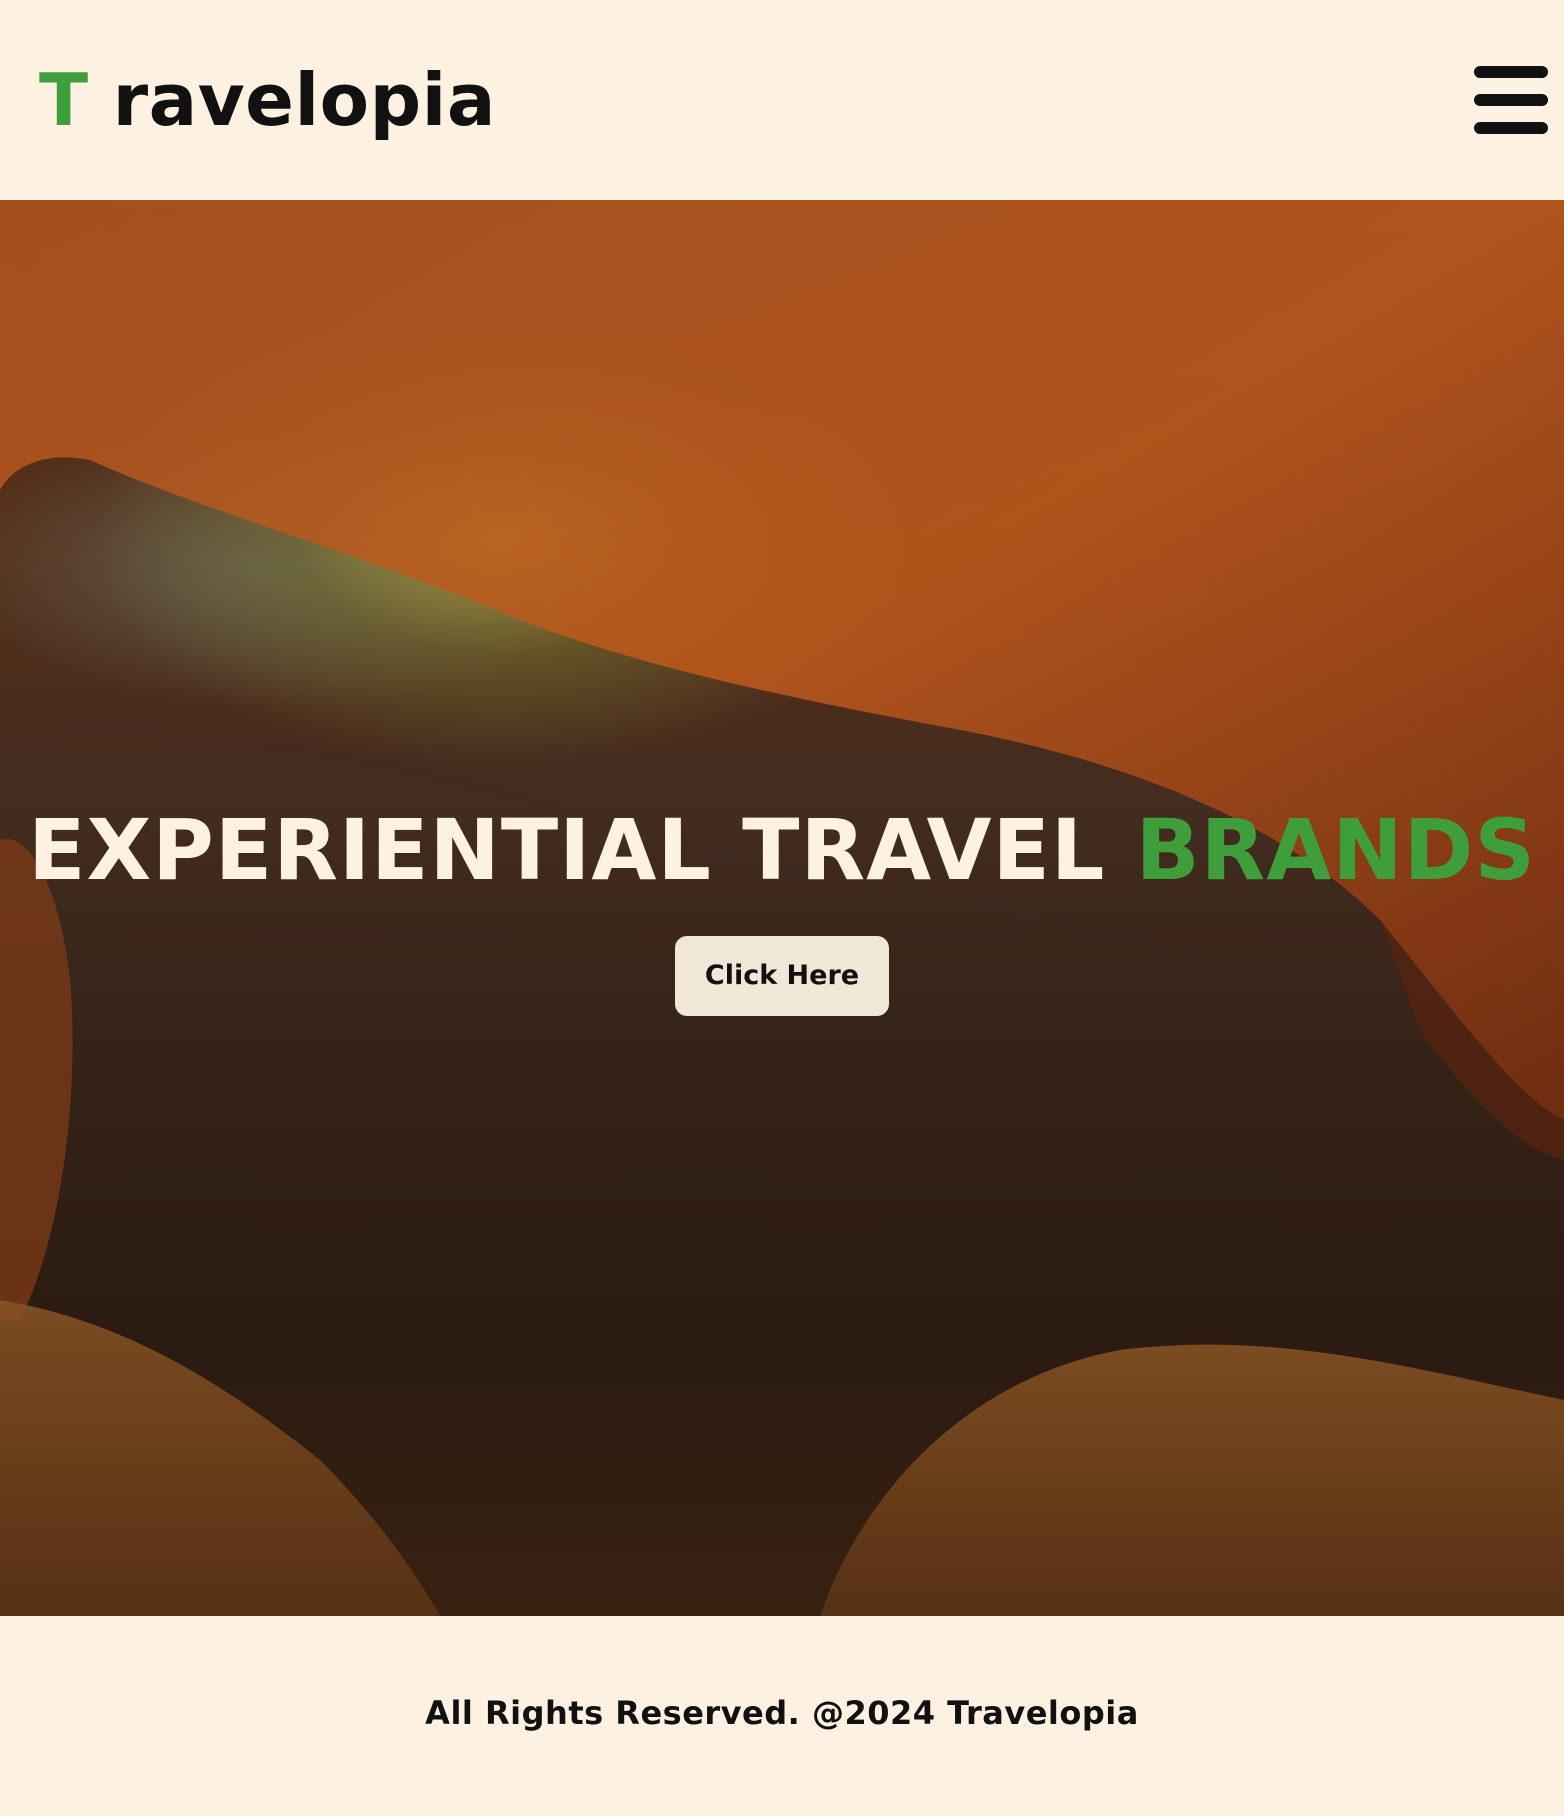 The width and height of the screenshot is (1564, 1816). I want to click on hero-title-accent: BRANDS, so click(1335, 850).